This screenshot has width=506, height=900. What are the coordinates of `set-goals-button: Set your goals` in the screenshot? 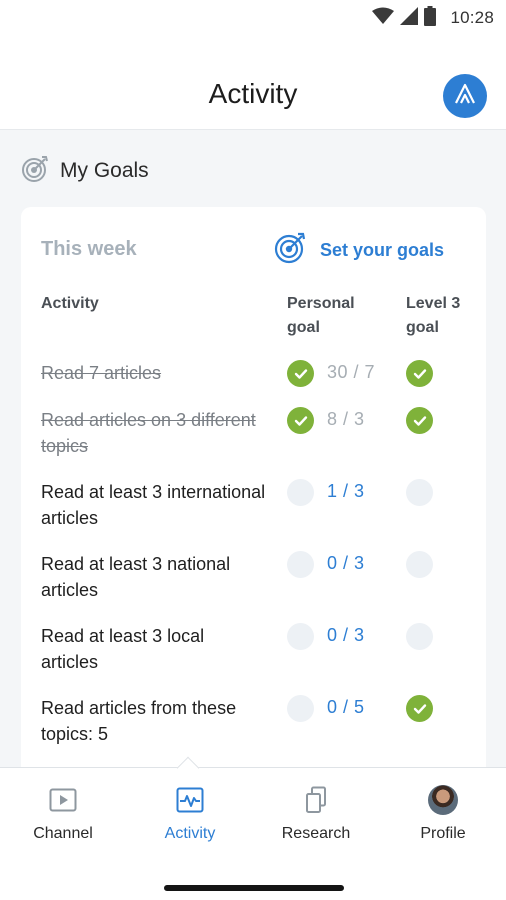 It's located at (359, 250).